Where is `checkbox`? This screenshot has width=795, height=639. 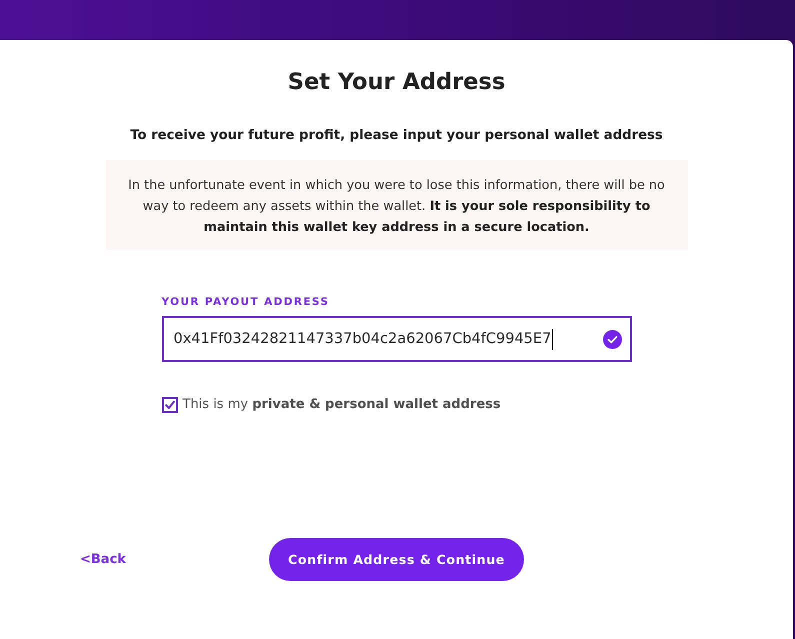
checkbox is located at coordinates (170, 405).